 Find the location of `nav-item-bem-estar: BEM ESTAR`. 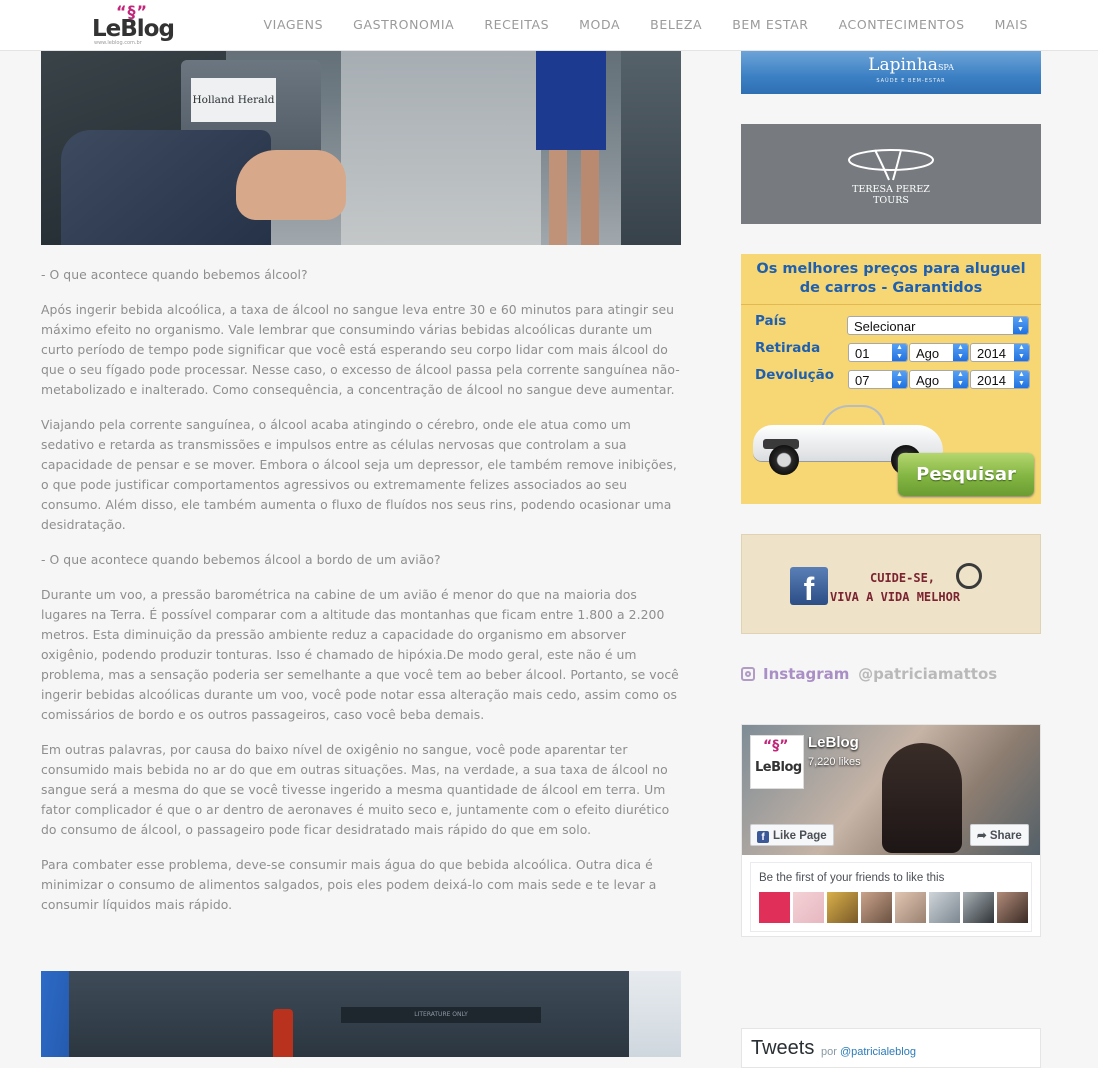

nav-item-bem-estar: BEM ESTAR is located at coordinates (770, 26).